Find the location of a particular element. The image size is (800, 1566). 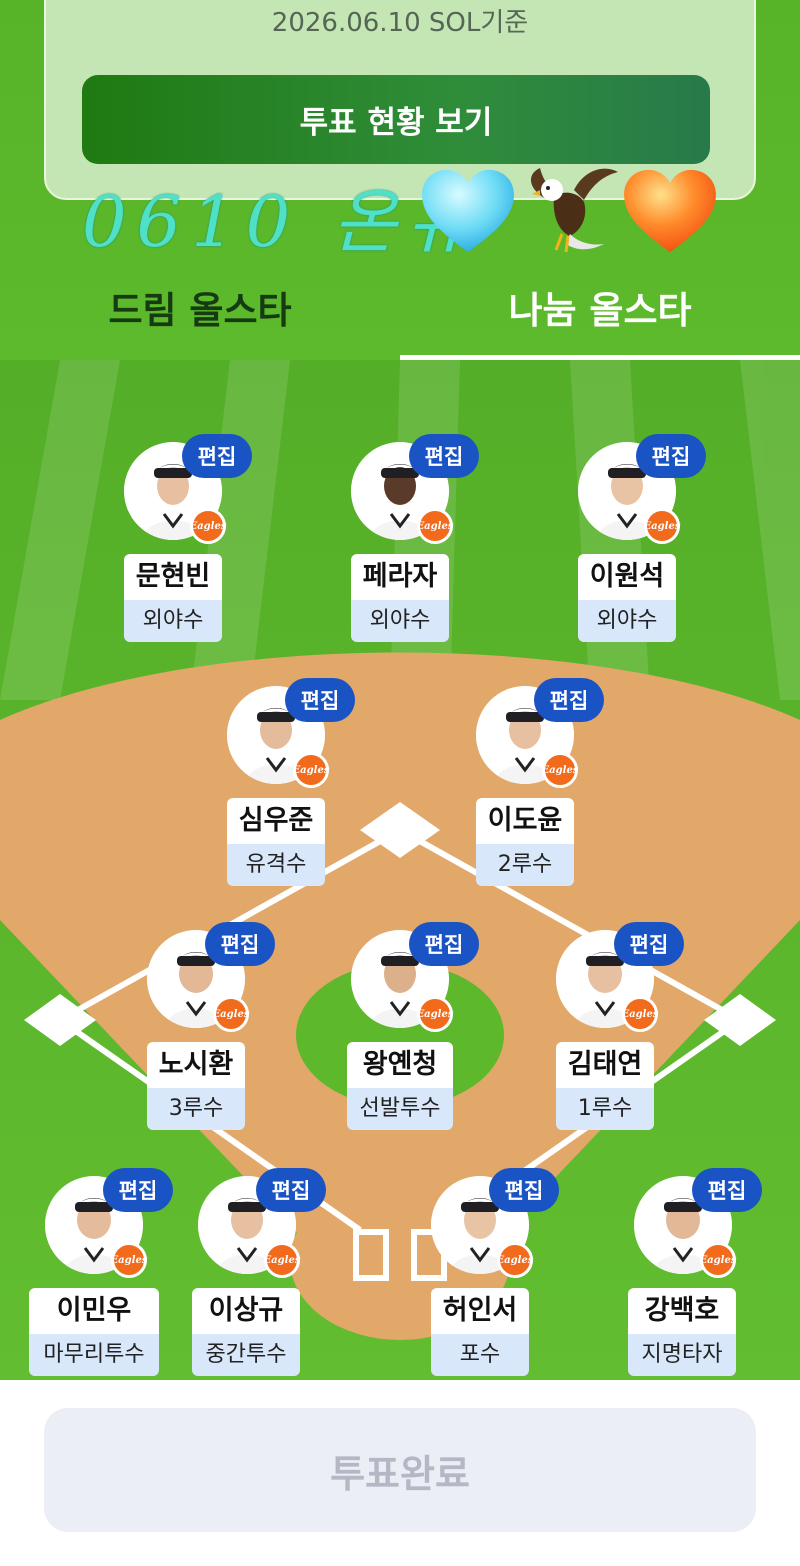

date-basis-text: 2026.06.10 SOL기준 is located at coordinates (400, 23).